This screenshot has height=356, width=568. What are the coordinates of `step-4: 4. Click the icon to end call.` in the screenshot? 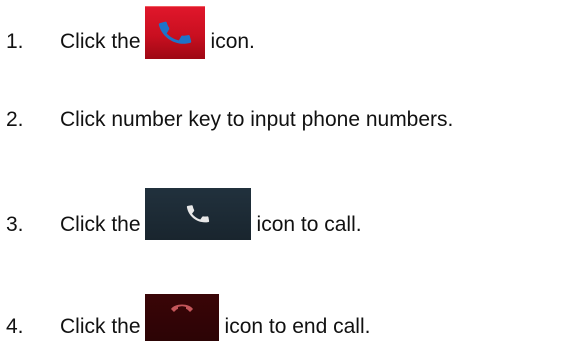 It's located at (185, 317).